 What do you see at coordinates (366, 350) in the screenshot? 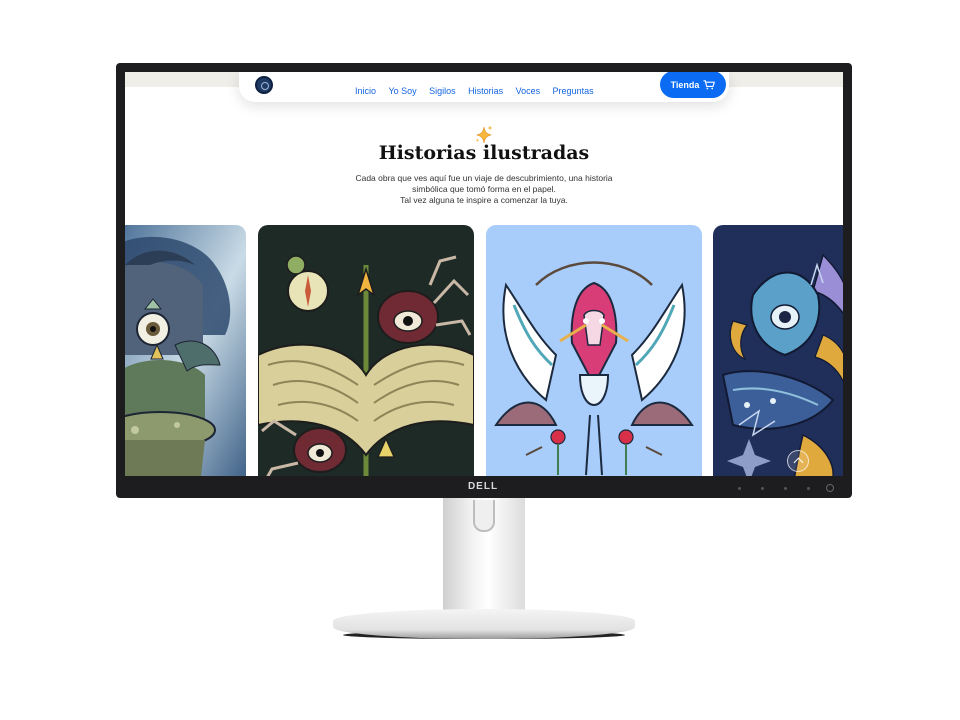
I see `gallery-card-spiders` at bounding box center [366, 350].